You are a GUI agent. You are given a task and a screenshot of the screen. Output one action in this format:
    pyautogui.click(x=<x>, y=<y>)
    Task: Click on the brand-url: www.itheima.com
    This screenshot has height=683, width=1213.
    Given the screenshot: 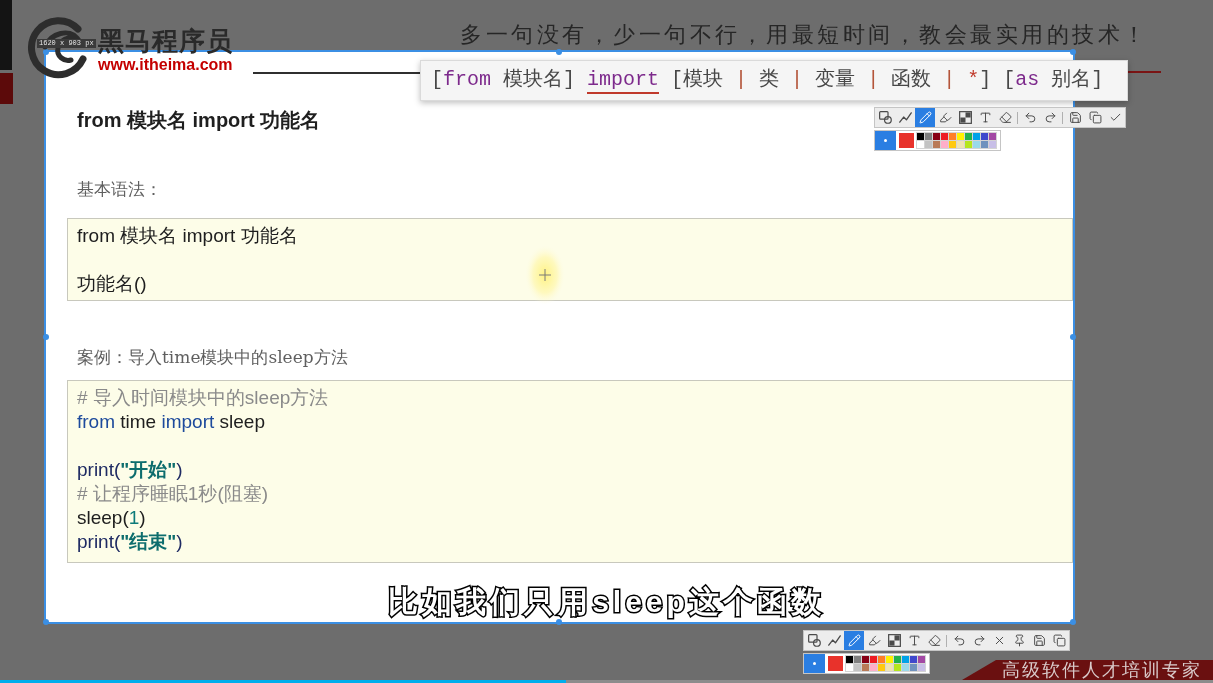 What is the action you would take?
    pyautogui.click(x=165, y=64)
    